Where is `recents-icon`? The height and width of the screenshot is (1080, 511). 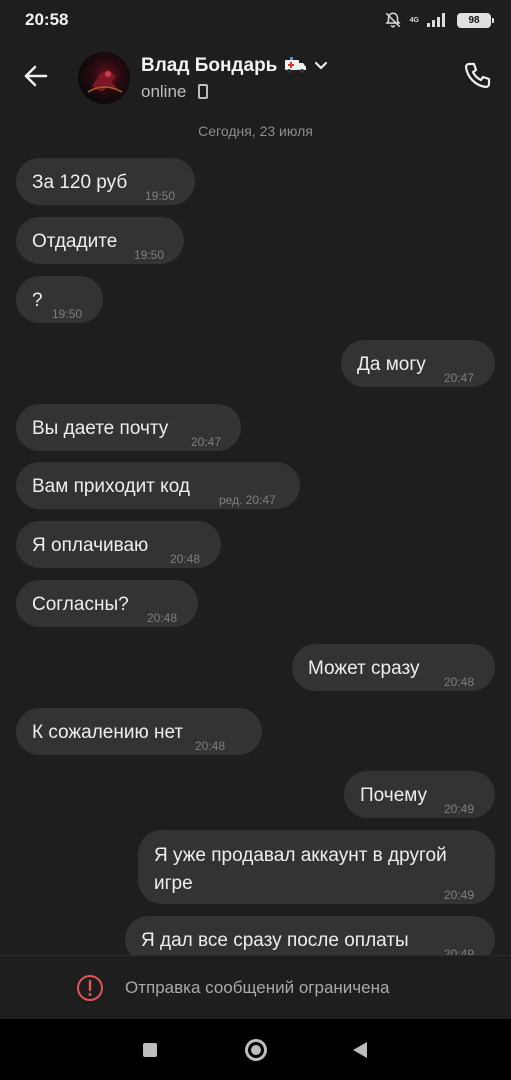
recents-icon is located at coordinates (150, 1050).